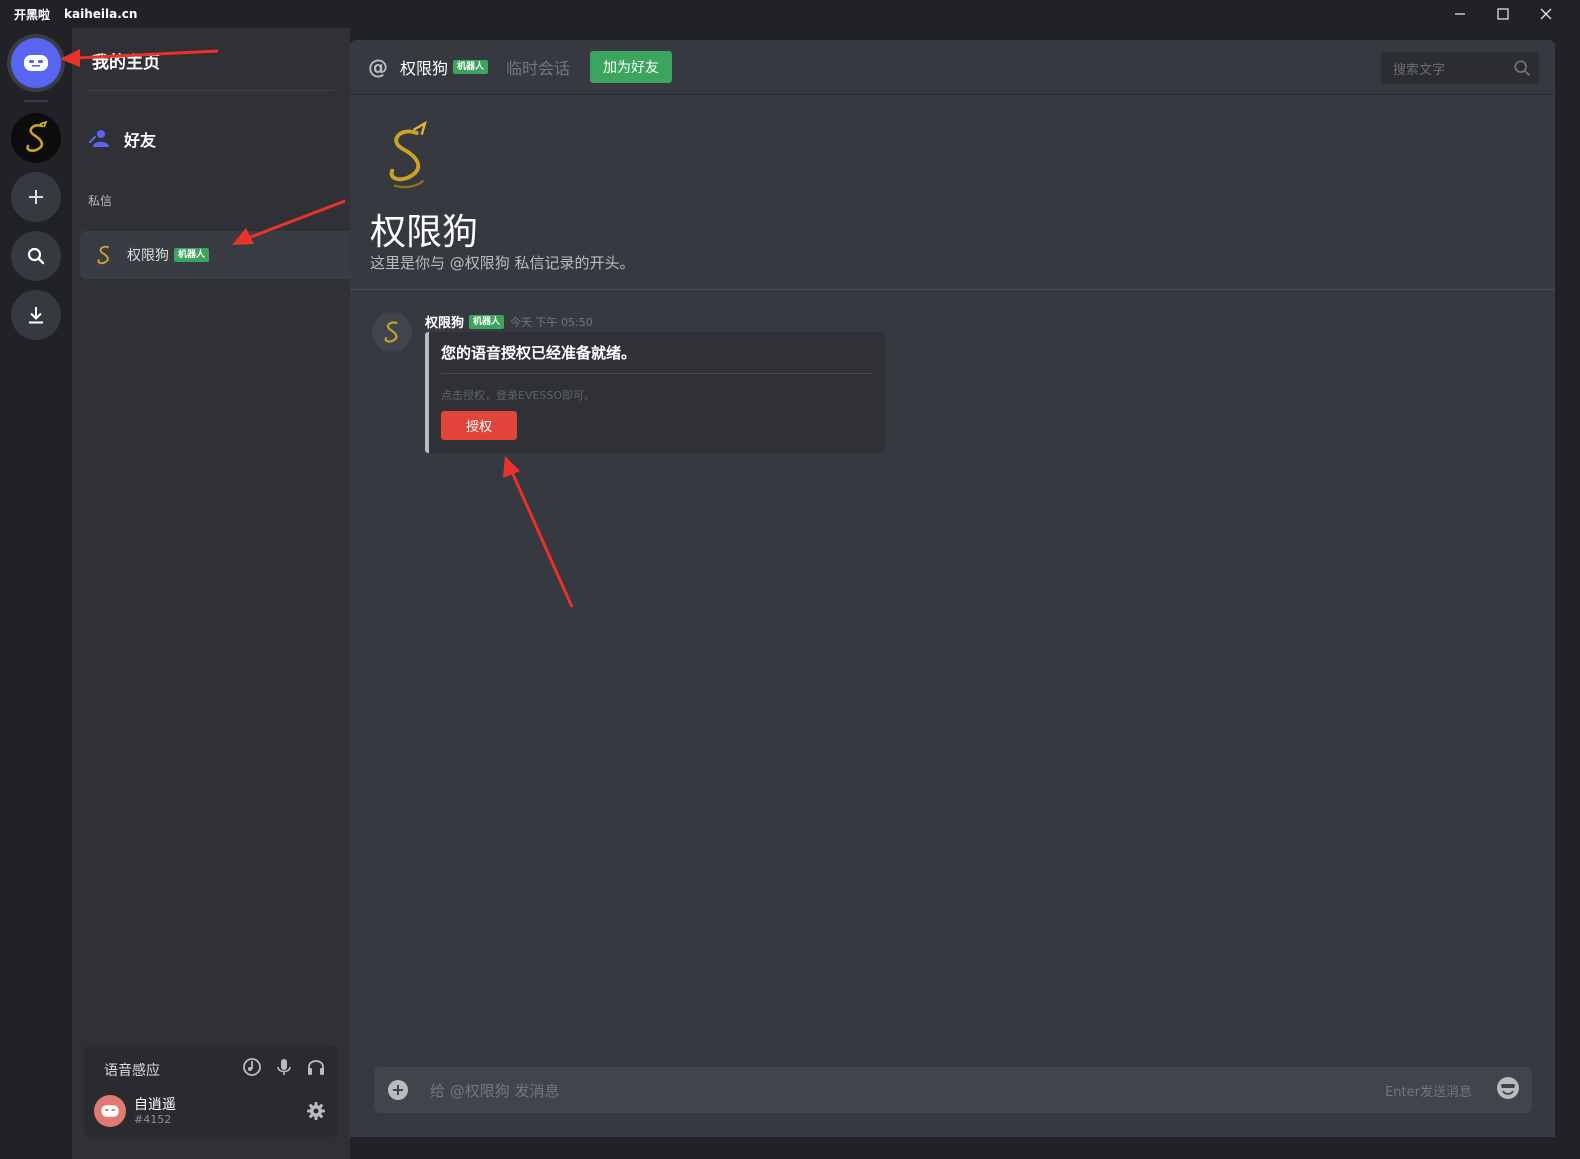 The width and height of the screenshot is (1580, 1159). Describe the element at coordinates (790, 14) in the screenshot. I see `title-bar: 开黑啦 kaiheila.cn` at that location.